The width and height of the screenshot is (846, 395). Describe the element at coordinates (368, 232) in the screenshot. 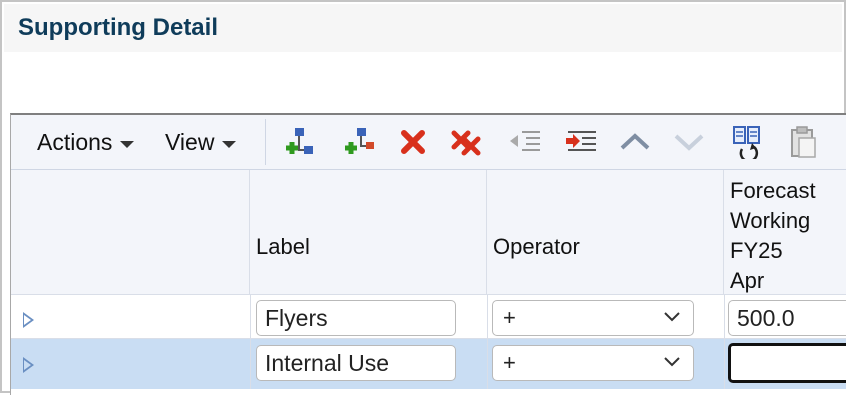

I see `column-header-label: Label` at that location.